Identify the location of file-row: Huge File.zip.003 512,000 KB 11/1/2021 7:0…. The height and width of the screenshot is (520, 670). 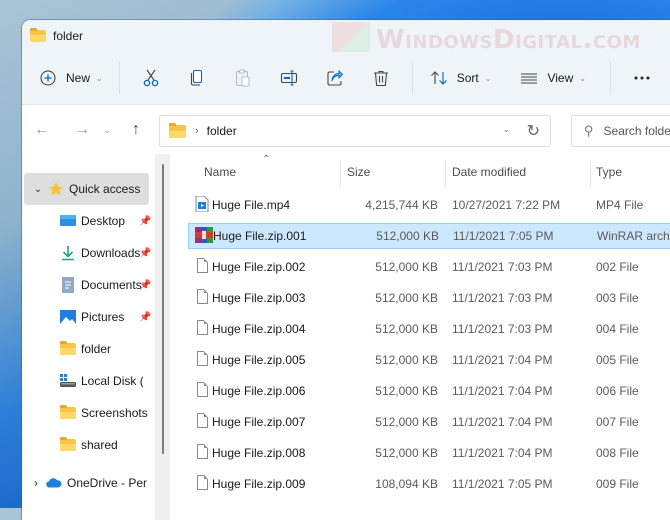
(429, 298).